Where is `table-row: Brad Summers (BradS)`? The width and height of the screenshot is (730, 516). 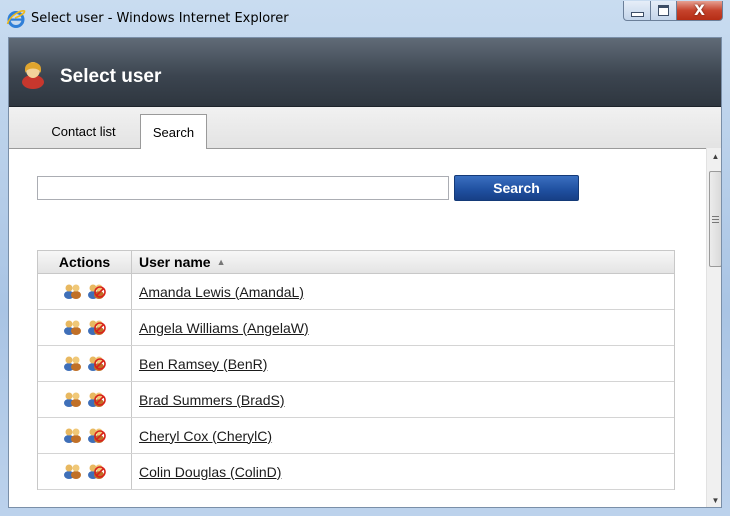
table-row: Brad Summers (BradS) is located at coordinates (356, 400).